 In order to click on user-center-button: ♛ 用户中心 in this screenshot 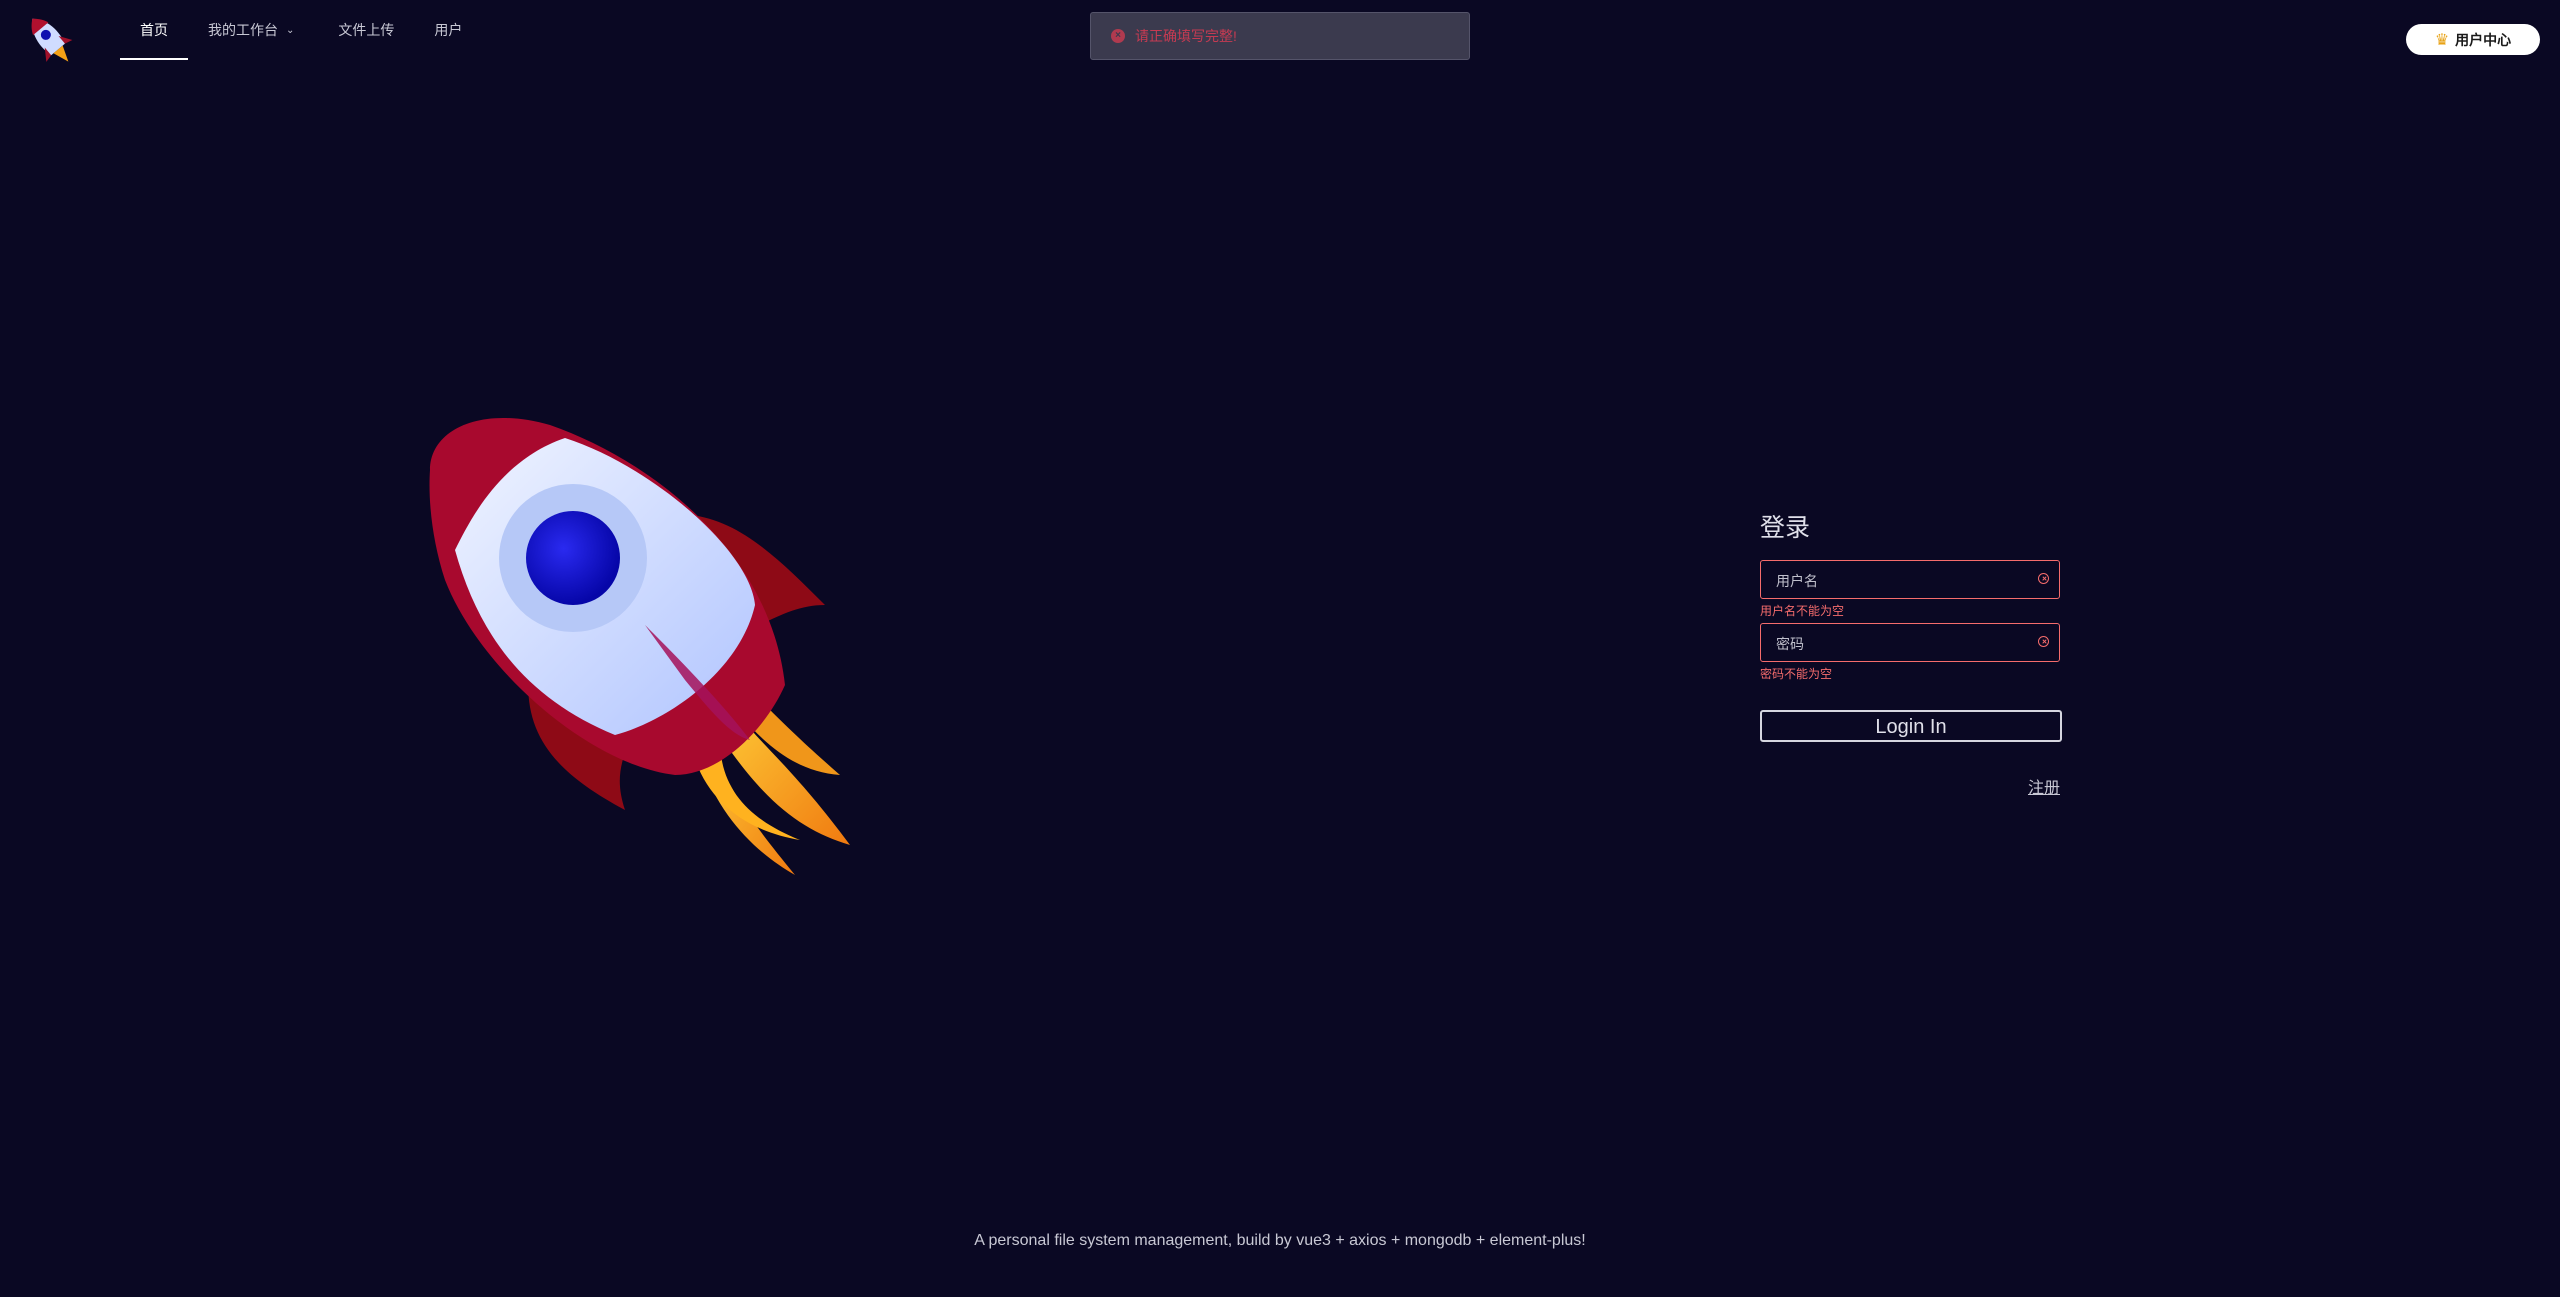, I will do `click(2473, 39)`.